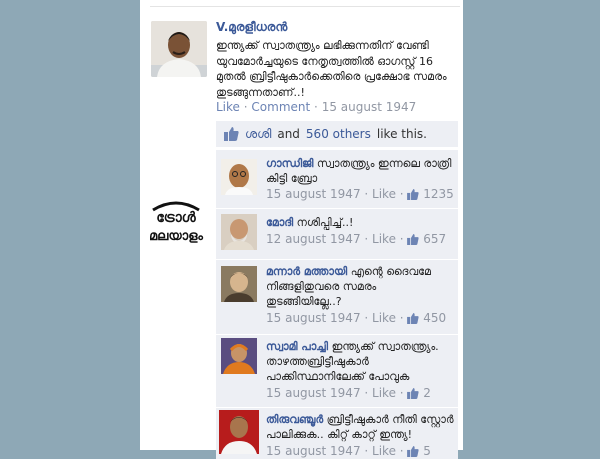 The image size is (600, 459). I want to click on comment-like-count: 1235, so click(438, 194).